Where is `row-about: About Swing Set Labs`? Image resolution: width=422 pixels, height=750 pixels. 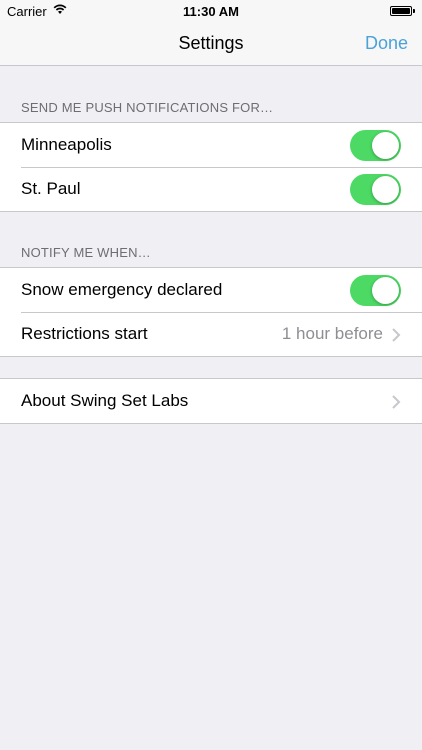 row-about: About Swing Set Labs is located at coordinates (211, 401).